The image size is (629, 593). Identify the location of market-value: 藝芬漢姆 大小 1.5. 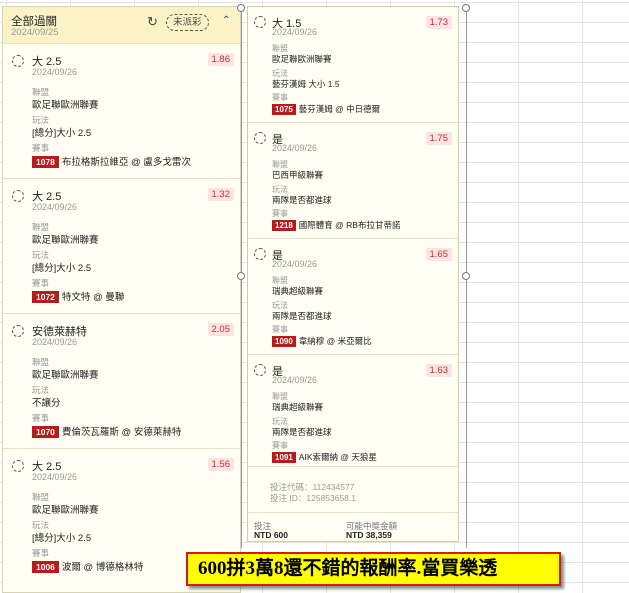
(306, 84).